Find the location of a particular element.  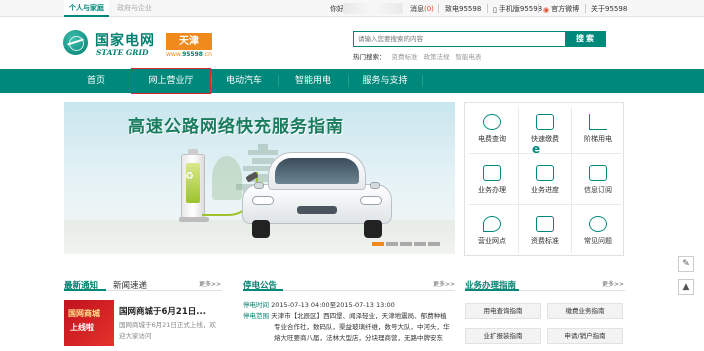

service-business-handle: 业务办理 is located at coordinates (492, 179).